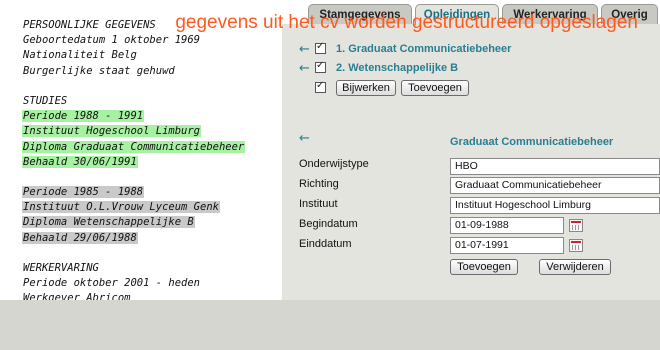 The width and height of the screenshot is (660, 350). What do you see at coordinates (304, 138) in the screenshot?
I see `back-arrow-icon: ←` at bounding box center [304, 138].